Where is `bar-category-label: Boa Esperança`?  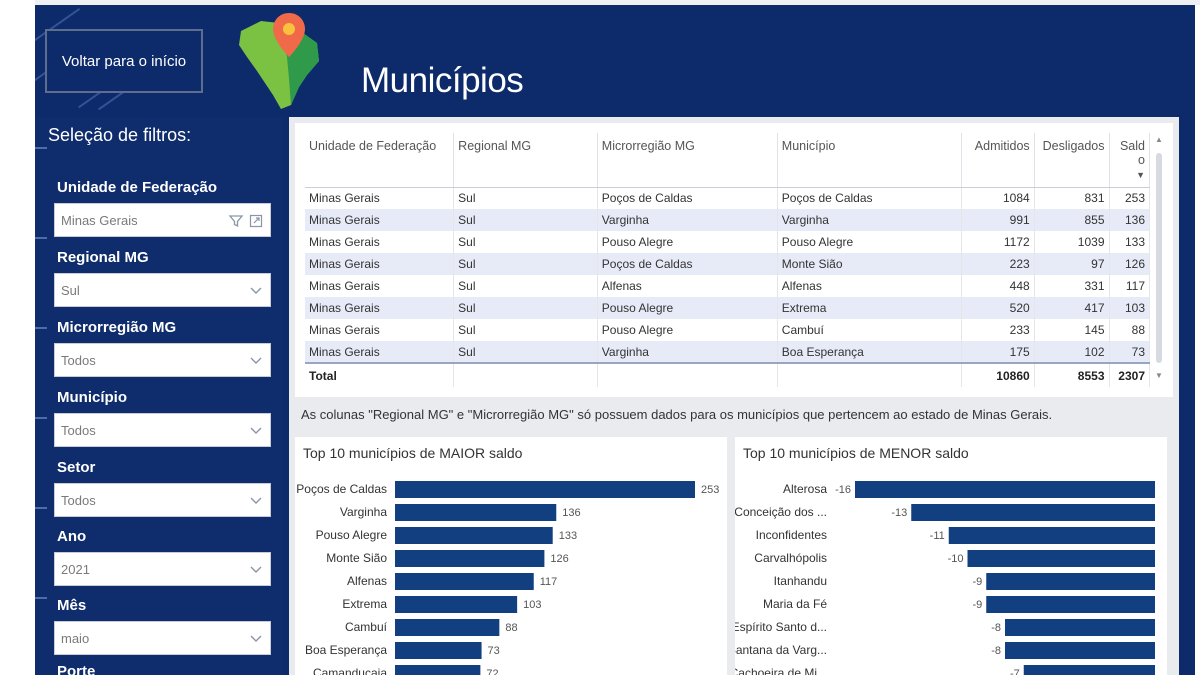 bar-category-label: Boa Esperança is located at coordinates (346, 650).